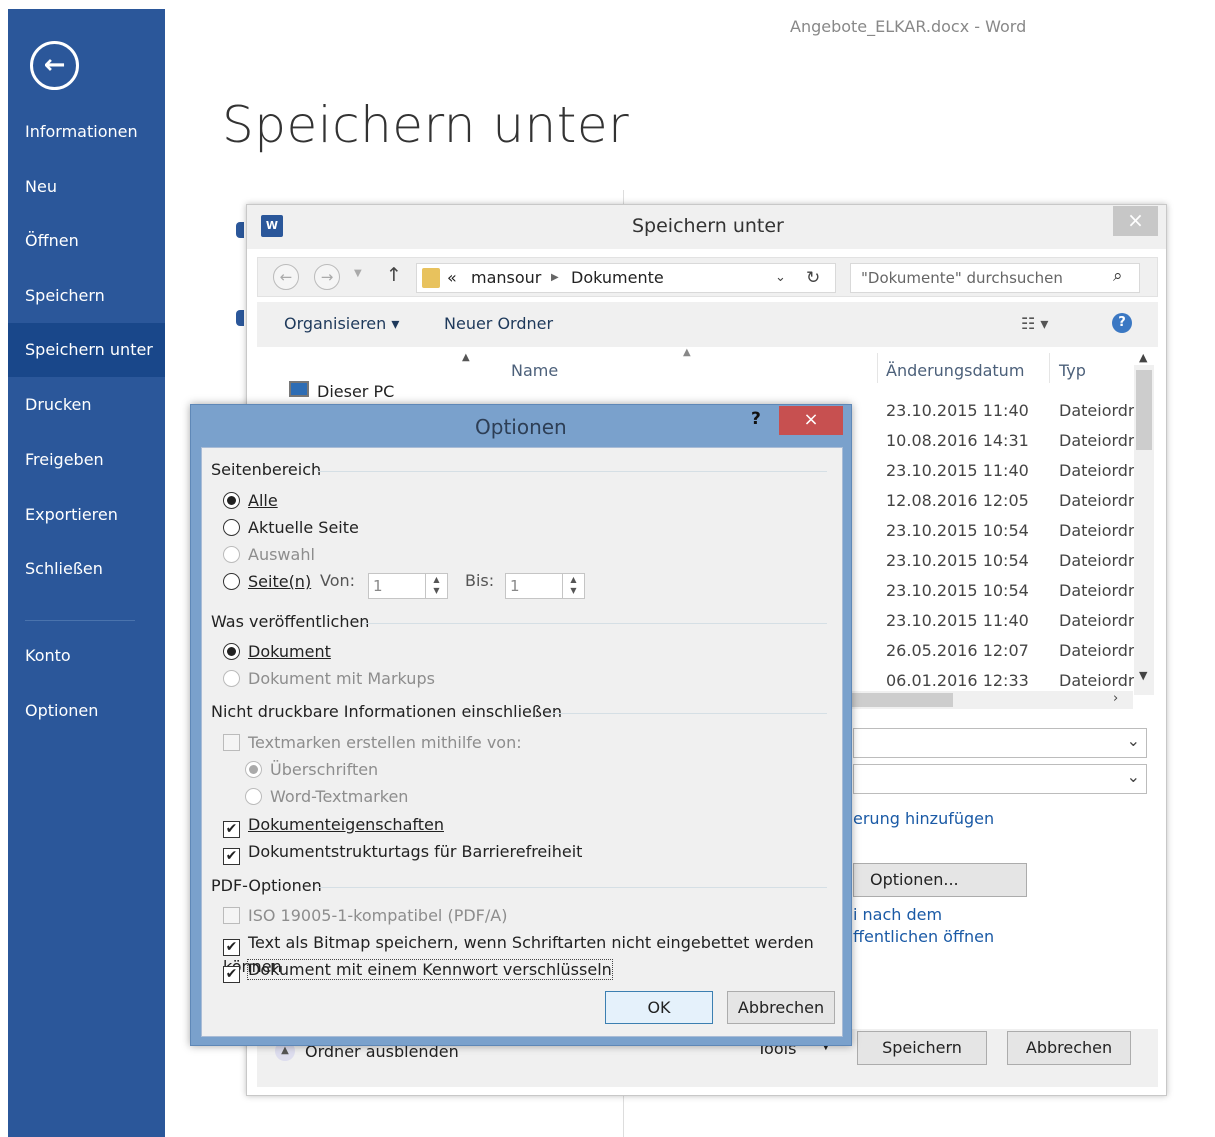 The image size is (1215, 1137). Describe the element at coordinates (521, 427) in the screenshot. I see `dialog-title: Optionen` at that location.